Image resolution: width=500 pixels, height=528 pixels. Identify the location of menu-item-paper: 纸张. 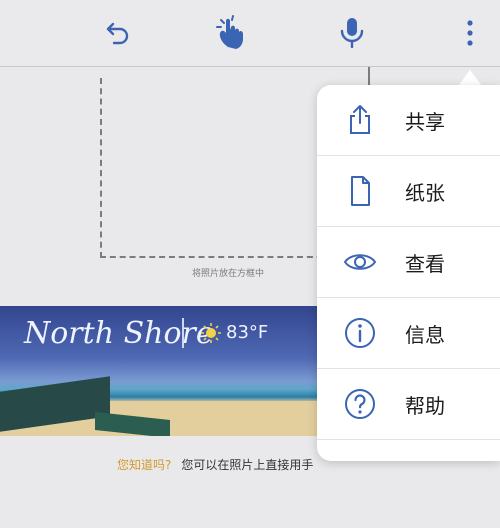
(408, 191).